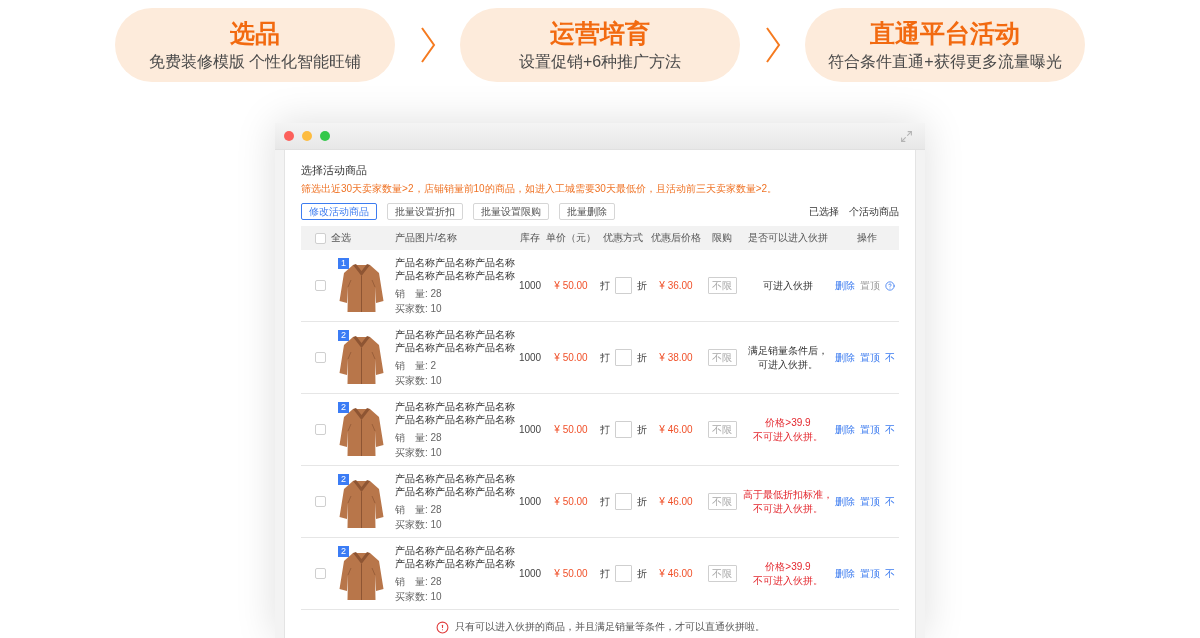  I want to click on sales-count: 销 量: 2, so click(416, 365).